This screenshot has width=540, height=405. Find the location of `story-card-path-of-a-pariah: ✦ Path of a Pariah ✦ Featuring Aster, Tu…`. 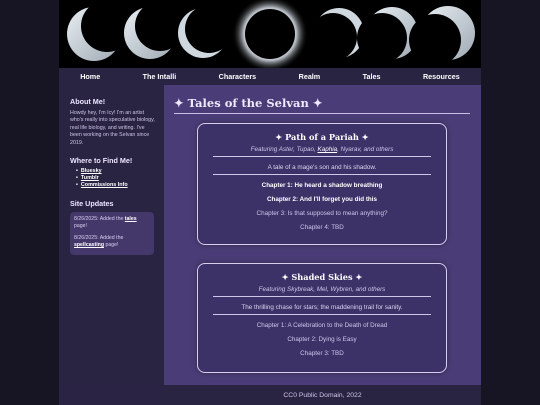

story-card-path-of-a-pariah: ✦ Path of a Pariah ✦ Featuring Aster, Tu… is located at coordinates (322, 184).